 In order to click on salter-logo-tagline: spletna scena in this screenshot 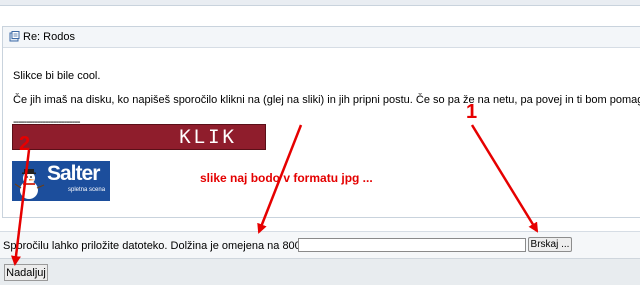, I will do `click(87, 190)`.